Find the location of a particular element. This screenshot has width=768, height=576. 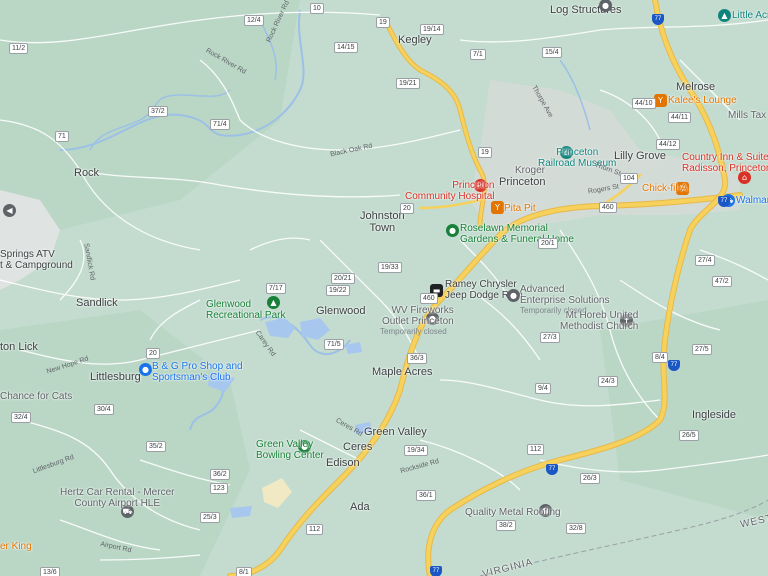

poi-chick-fil-a: Chick-fil-A is located at coordinates (665, 188).